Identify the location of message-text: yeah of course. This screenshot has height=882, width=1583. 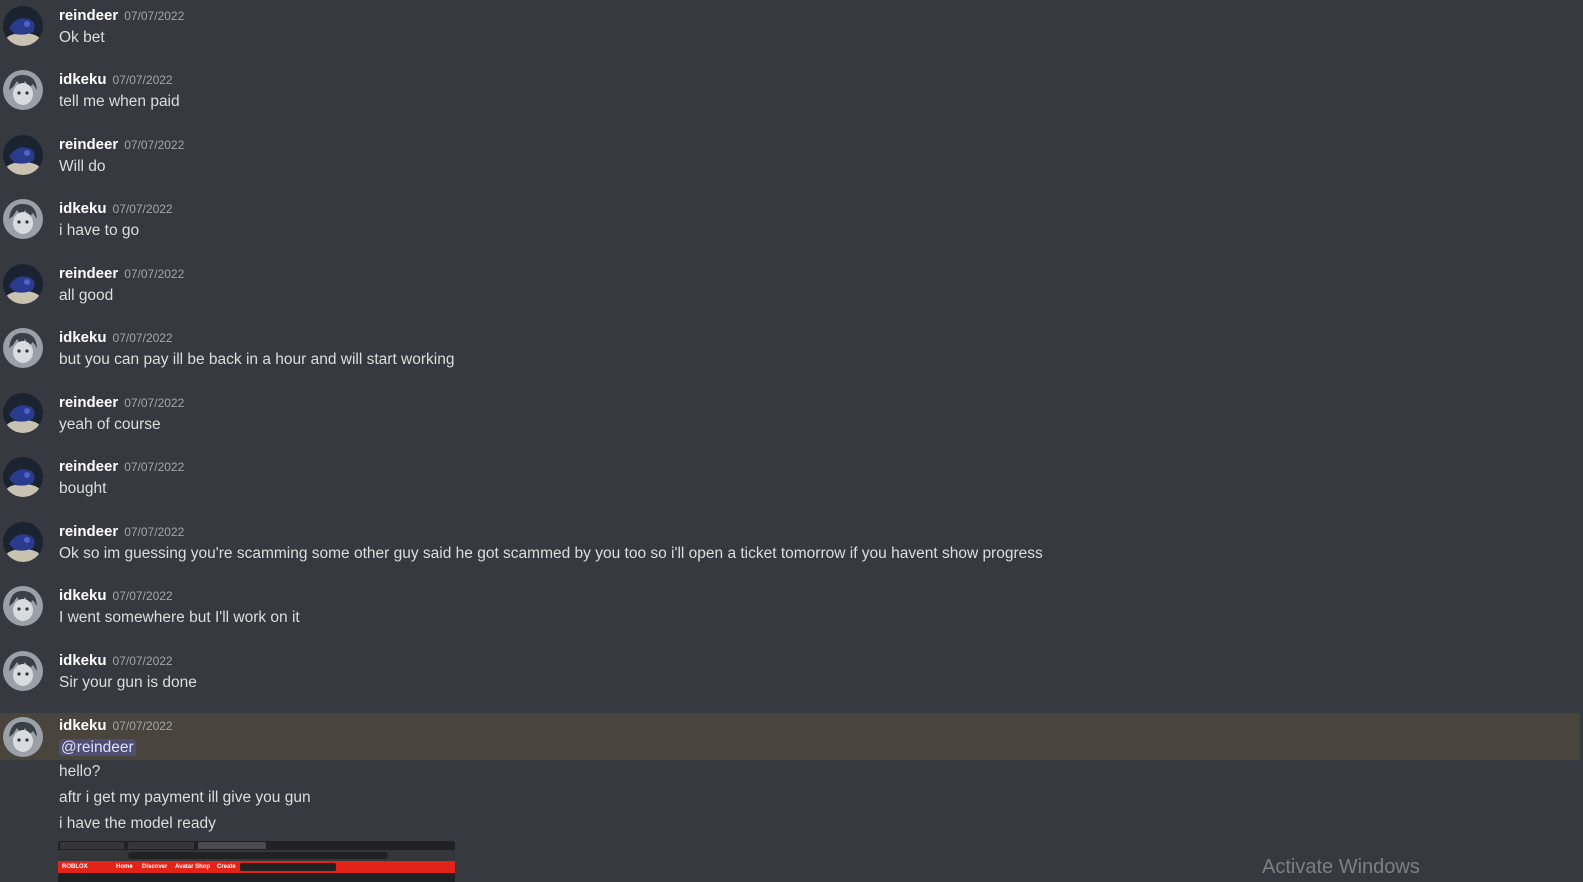
(110, 424).